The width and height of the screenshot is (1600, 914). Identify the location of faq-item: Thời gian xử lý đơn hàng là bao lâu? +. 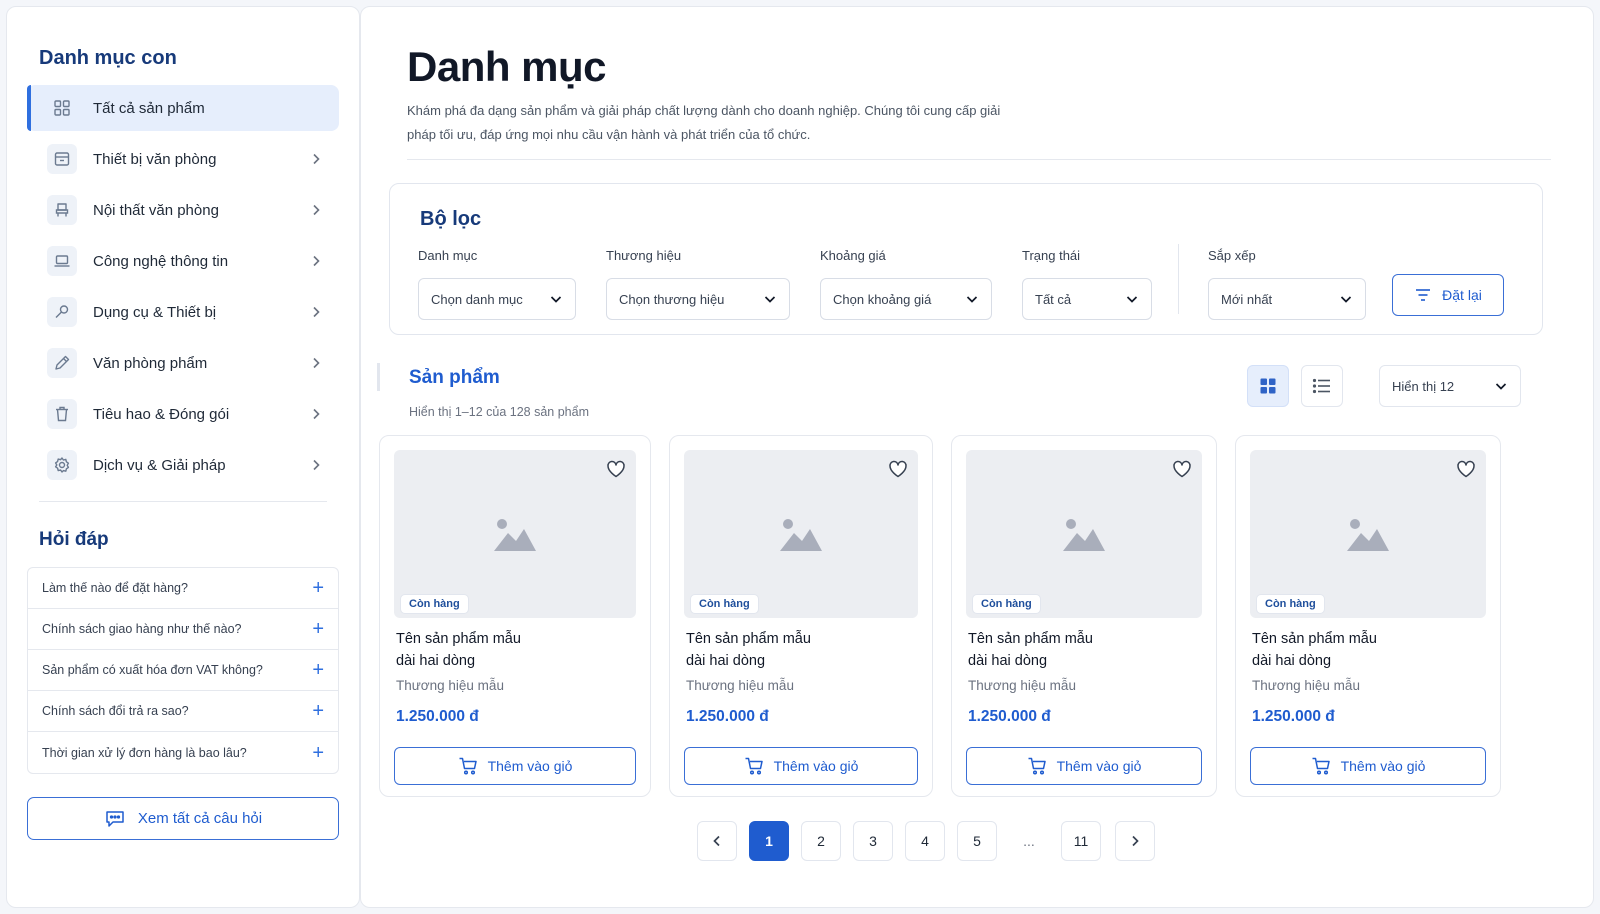
(183, 752).